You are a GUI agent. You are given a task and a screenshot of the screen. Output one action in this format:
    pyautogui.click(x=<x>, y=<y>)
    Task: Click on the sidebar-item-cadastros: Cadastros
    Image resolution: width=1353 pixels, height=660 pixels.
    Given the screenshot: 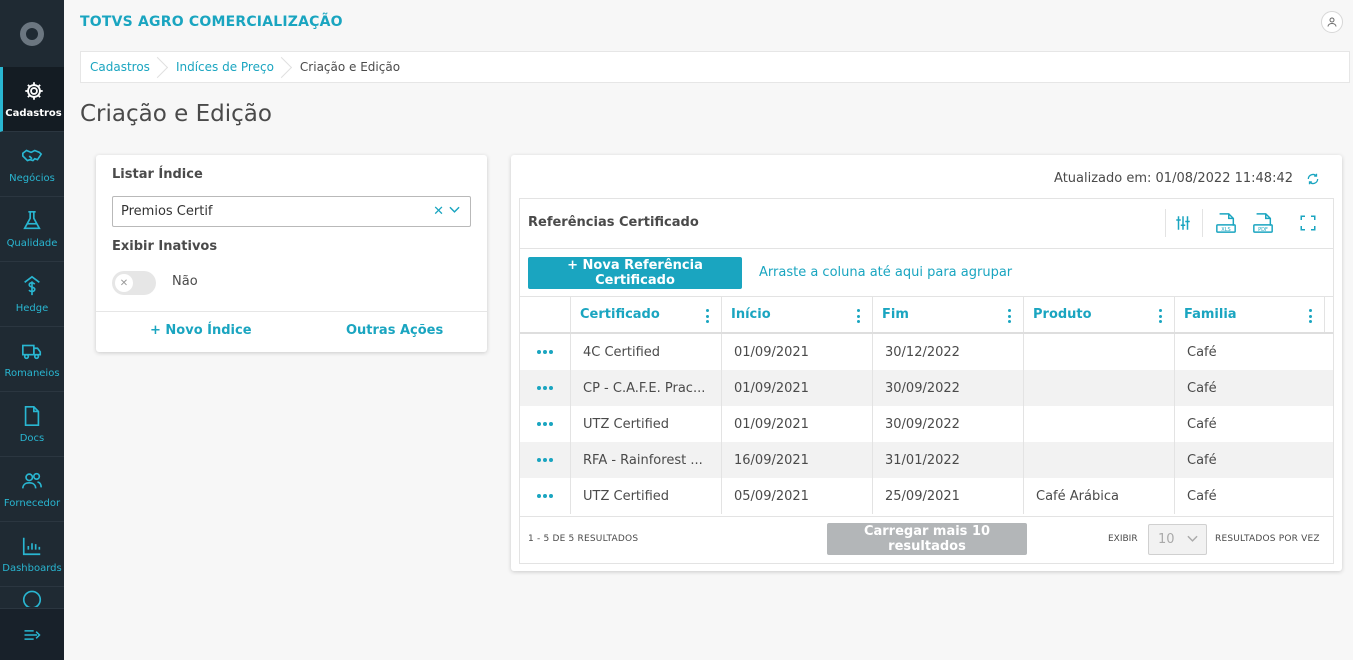 What is the action you would take?
    pyautogui.click(x=32, y=99)
    